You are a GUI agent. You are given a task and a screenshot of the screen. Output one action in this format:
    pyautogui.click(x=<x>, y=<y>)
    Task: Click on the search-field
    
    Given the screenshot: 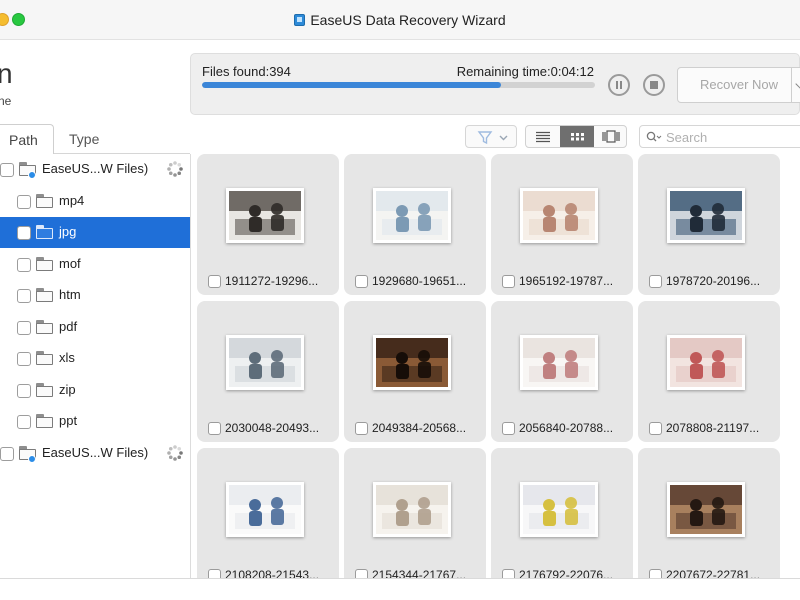 What is the action you would take?
    pyautogui.click(x=719, y=136)
    